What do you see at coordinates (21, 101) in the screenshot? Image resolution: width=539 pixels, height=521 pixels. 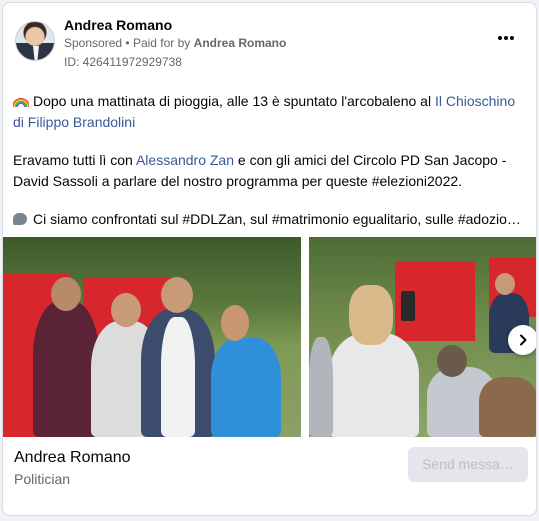 I see `rainbow-emoji-icon` at bounding box center [21, 101].